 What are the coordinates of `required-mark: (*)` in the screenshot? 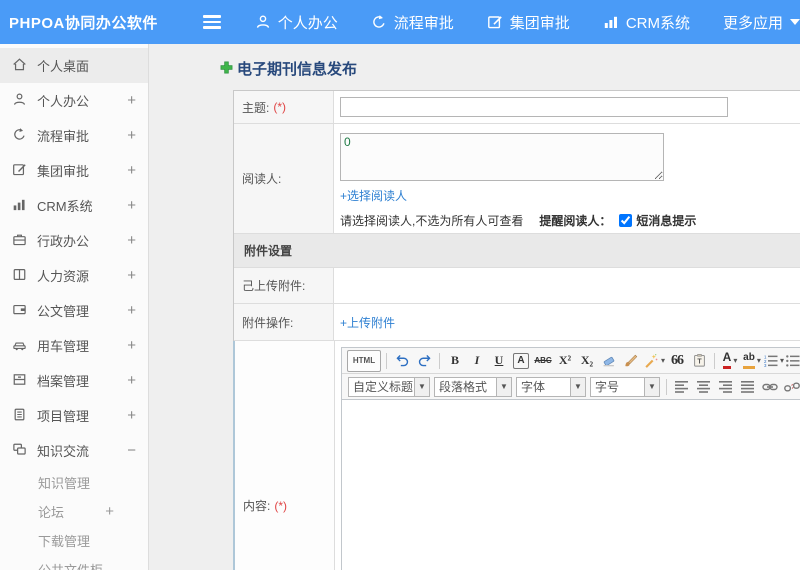 It's located at (281, 505).